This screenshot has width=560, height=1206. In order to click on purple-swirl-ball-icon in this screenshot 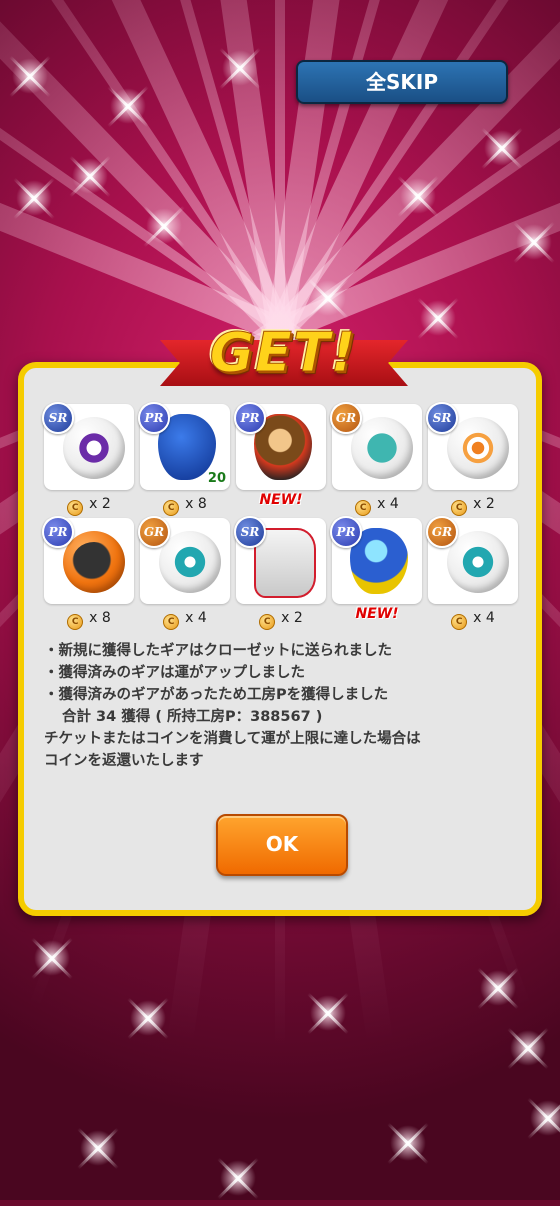, I will do `click(94, 448)`.